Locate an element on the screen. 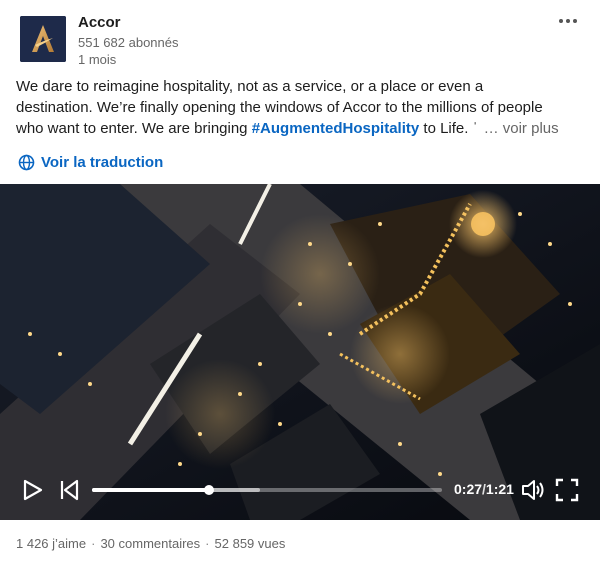 Image resolution: width=600 pixels, height=561 pixels. follower-count: 551 682 abonnés is located at coordinates (128, 42).